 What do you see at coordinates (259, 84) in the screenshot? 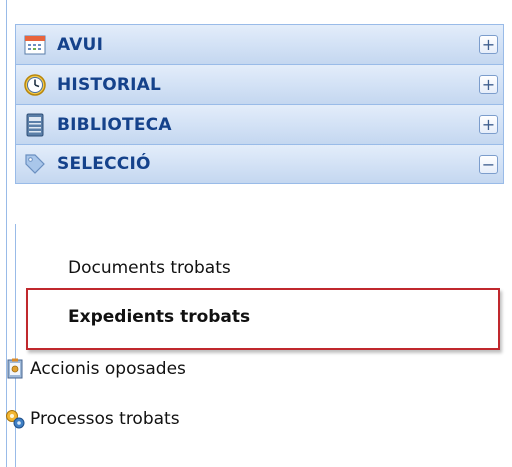
I see `panel-header-historial: HISTORIAL +` at bounding box center [259, 84].